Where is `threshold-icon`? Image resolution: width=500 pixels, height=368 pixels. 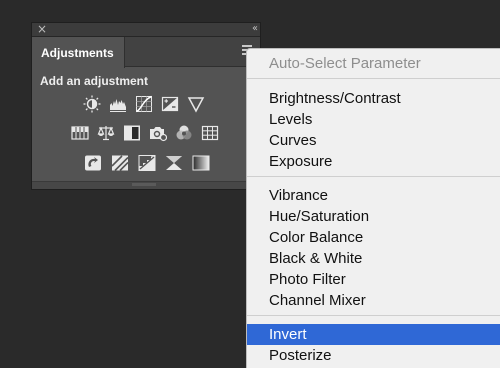
threshold-icon is located at coordinates (147, 163).